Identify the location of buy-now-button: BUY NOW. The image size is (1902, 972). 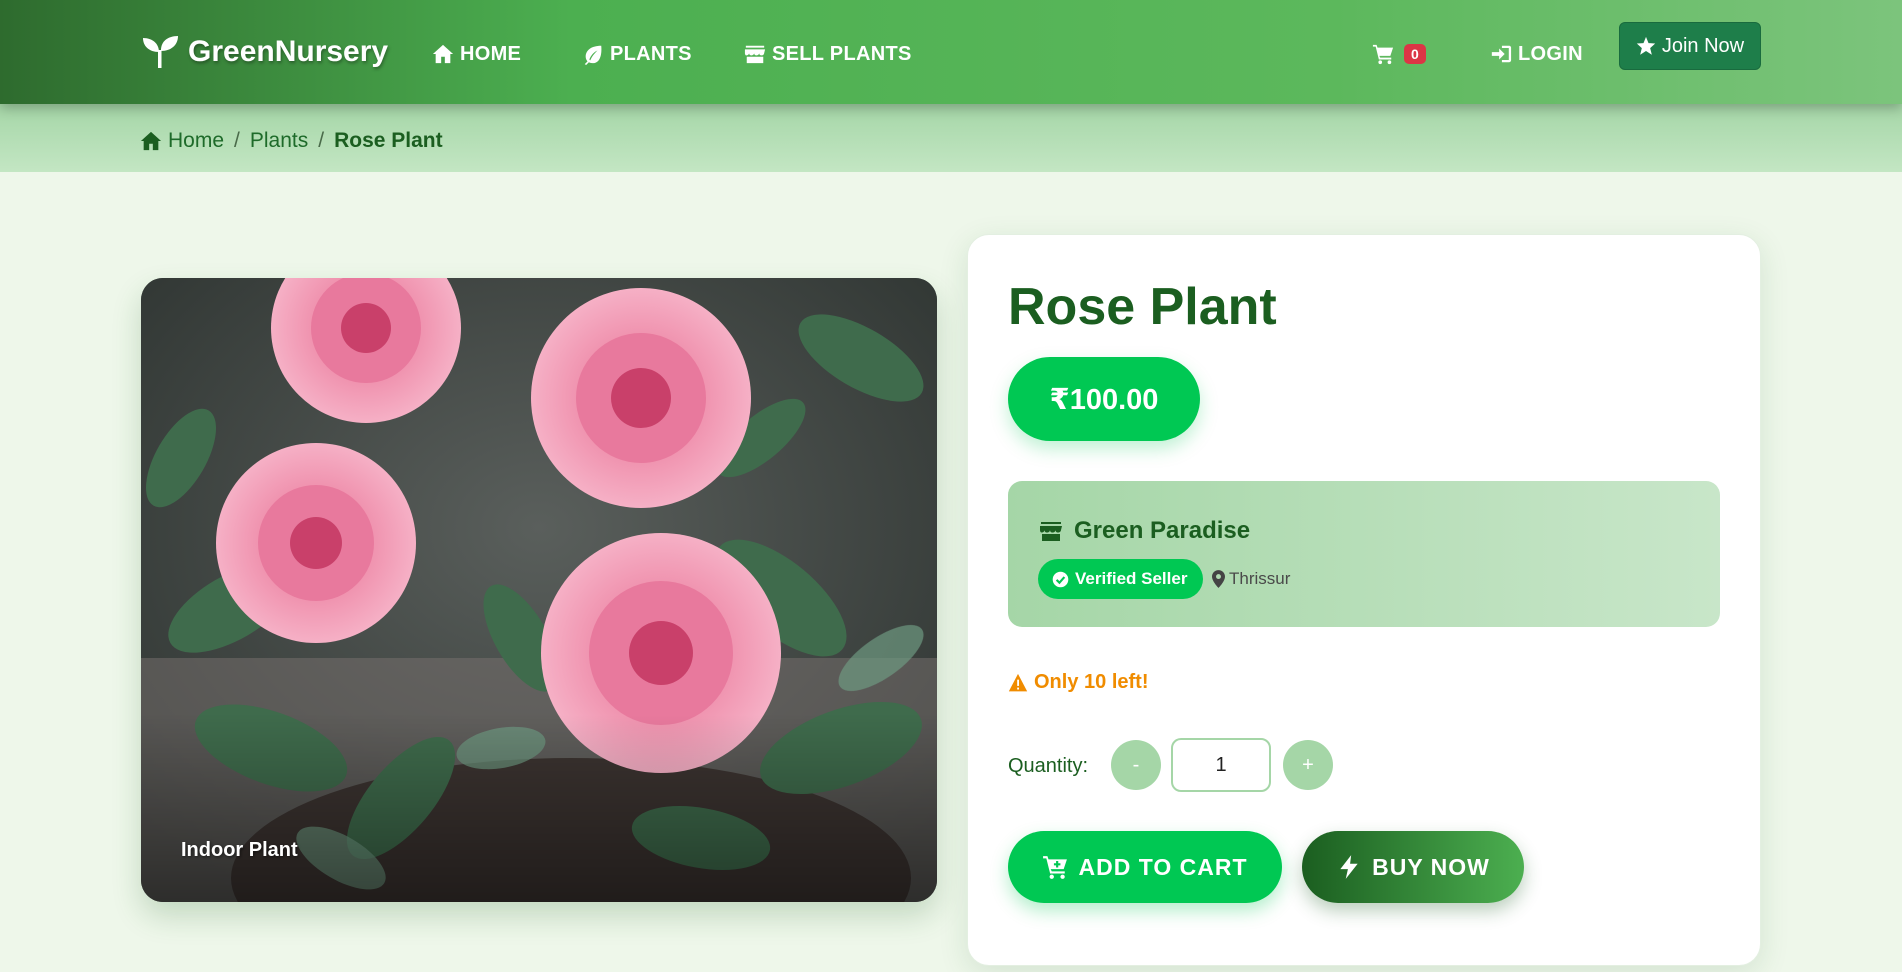
(1413, 867).